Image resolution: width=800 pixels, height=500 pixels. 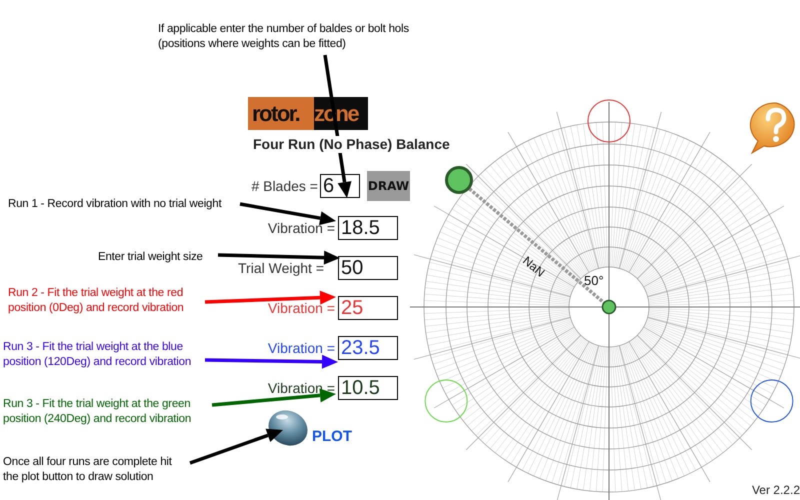 I want to click on center-dot, so click(x=609, y=307).